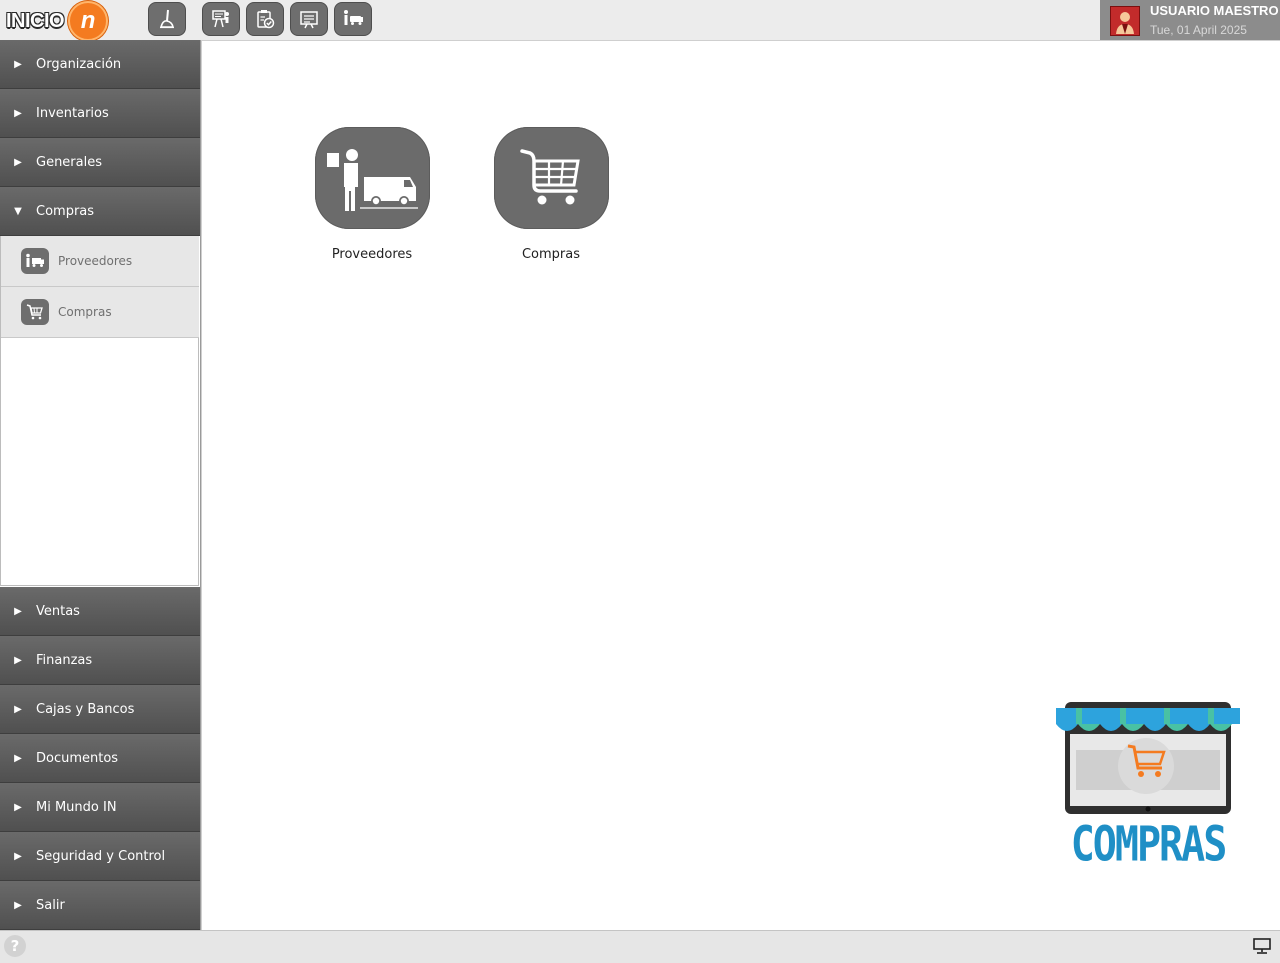  I want to click on broom-icon, so click(166, 19).